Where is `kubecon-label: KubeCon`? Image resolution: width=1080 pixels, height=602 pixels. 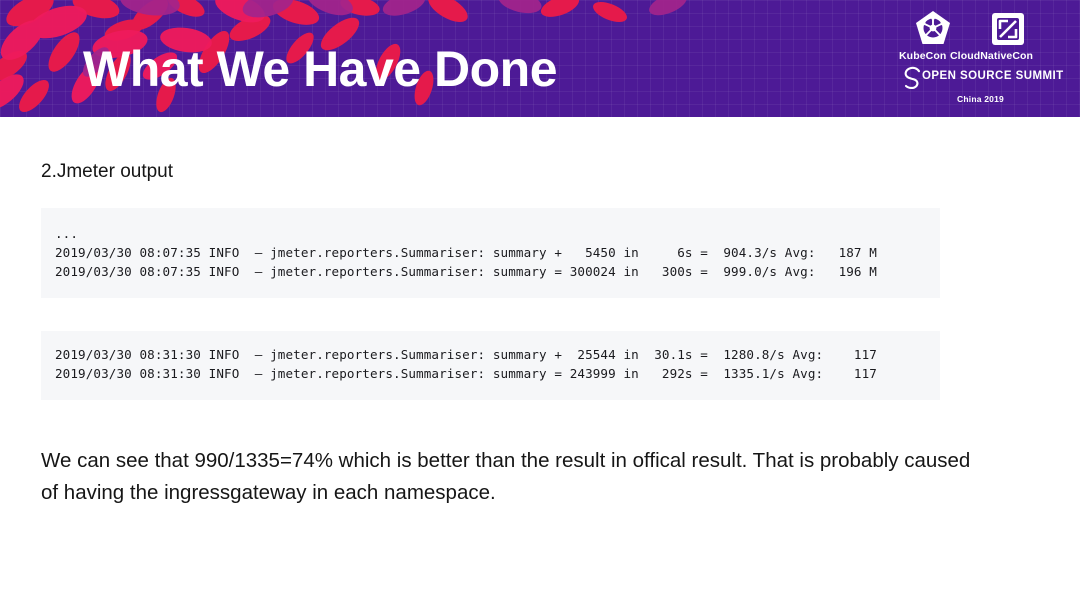
kubecon-label: KubeCon is located at coordinates (923, 56).